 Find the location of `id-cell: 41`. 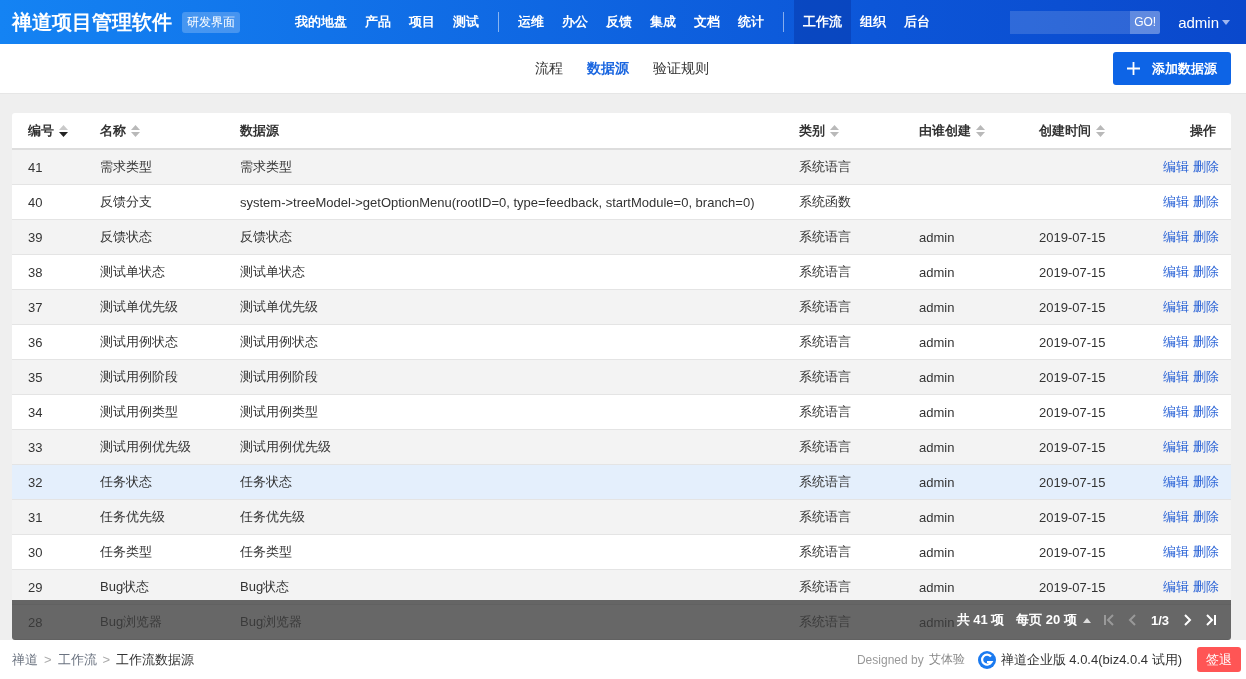

id-cell: 41 is located at coordinates (35, 167).